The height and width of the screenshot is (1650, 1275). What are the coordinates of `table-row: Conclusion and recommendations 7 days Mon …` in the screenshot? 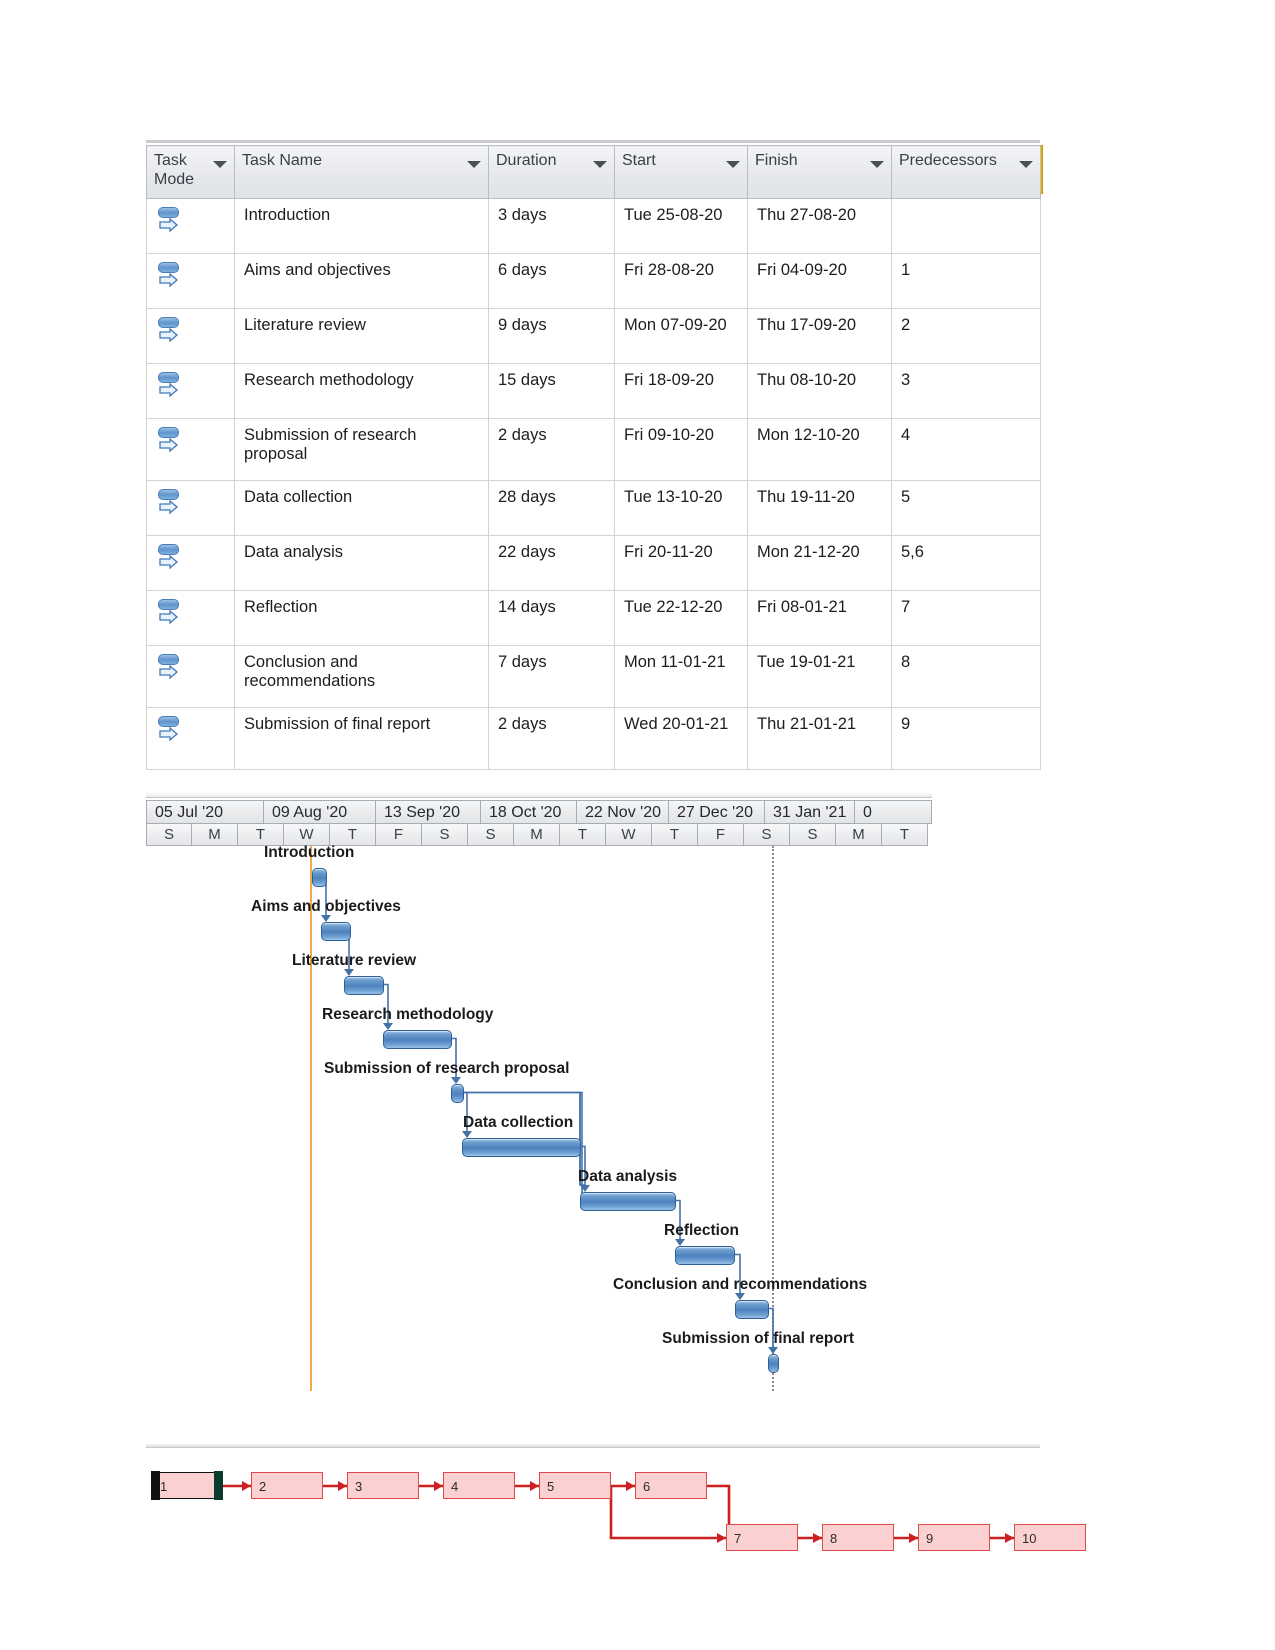 It's located at (593, 676).